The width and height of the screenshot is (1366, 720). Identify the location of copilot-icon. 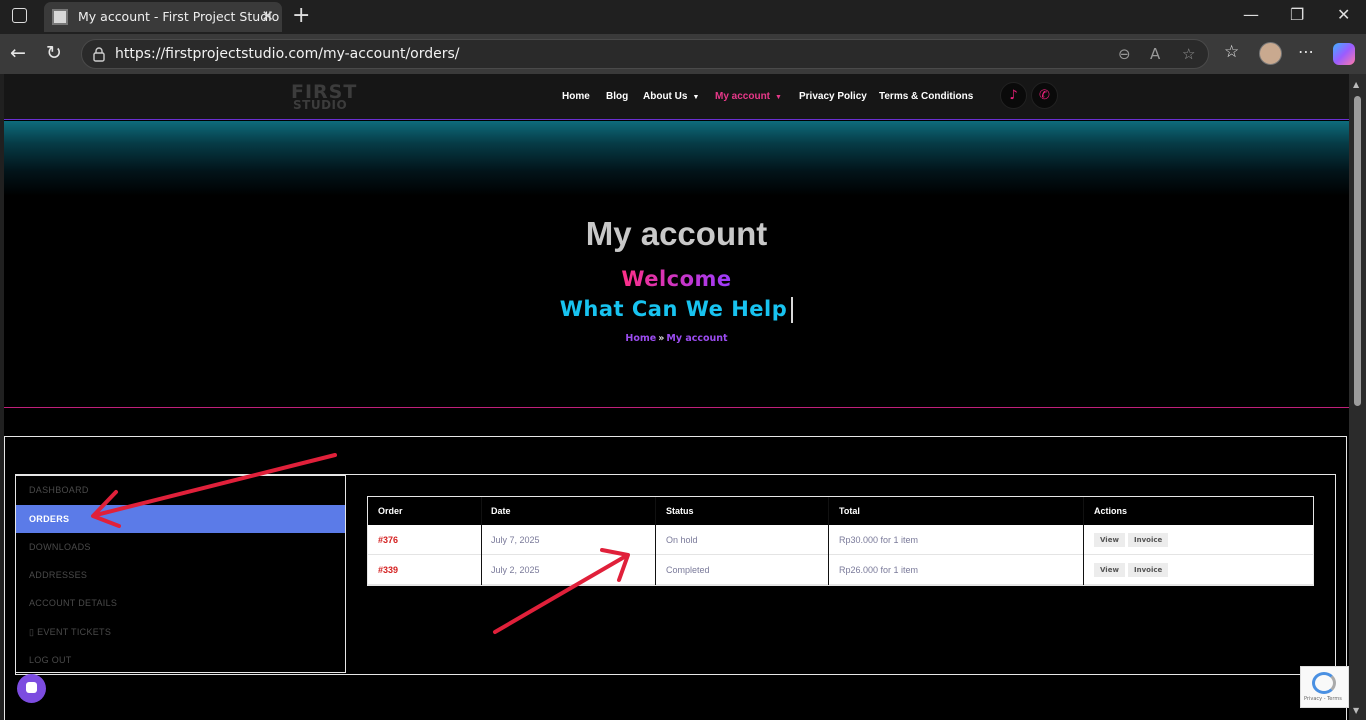
(1344, 54).